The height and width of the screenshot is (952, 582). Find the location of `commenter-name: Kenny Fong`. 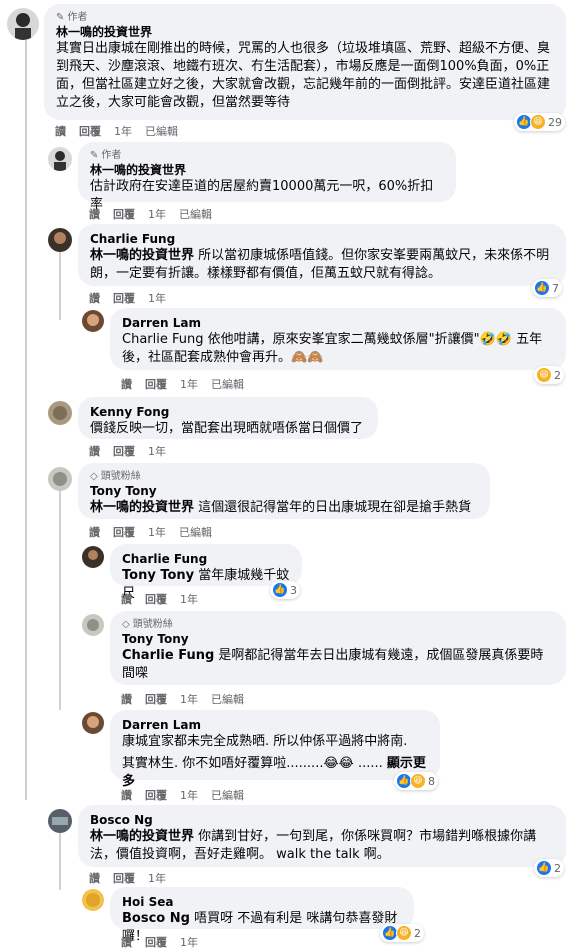

commenter-name: Kenny Fong is located at coordinates (228, 412).